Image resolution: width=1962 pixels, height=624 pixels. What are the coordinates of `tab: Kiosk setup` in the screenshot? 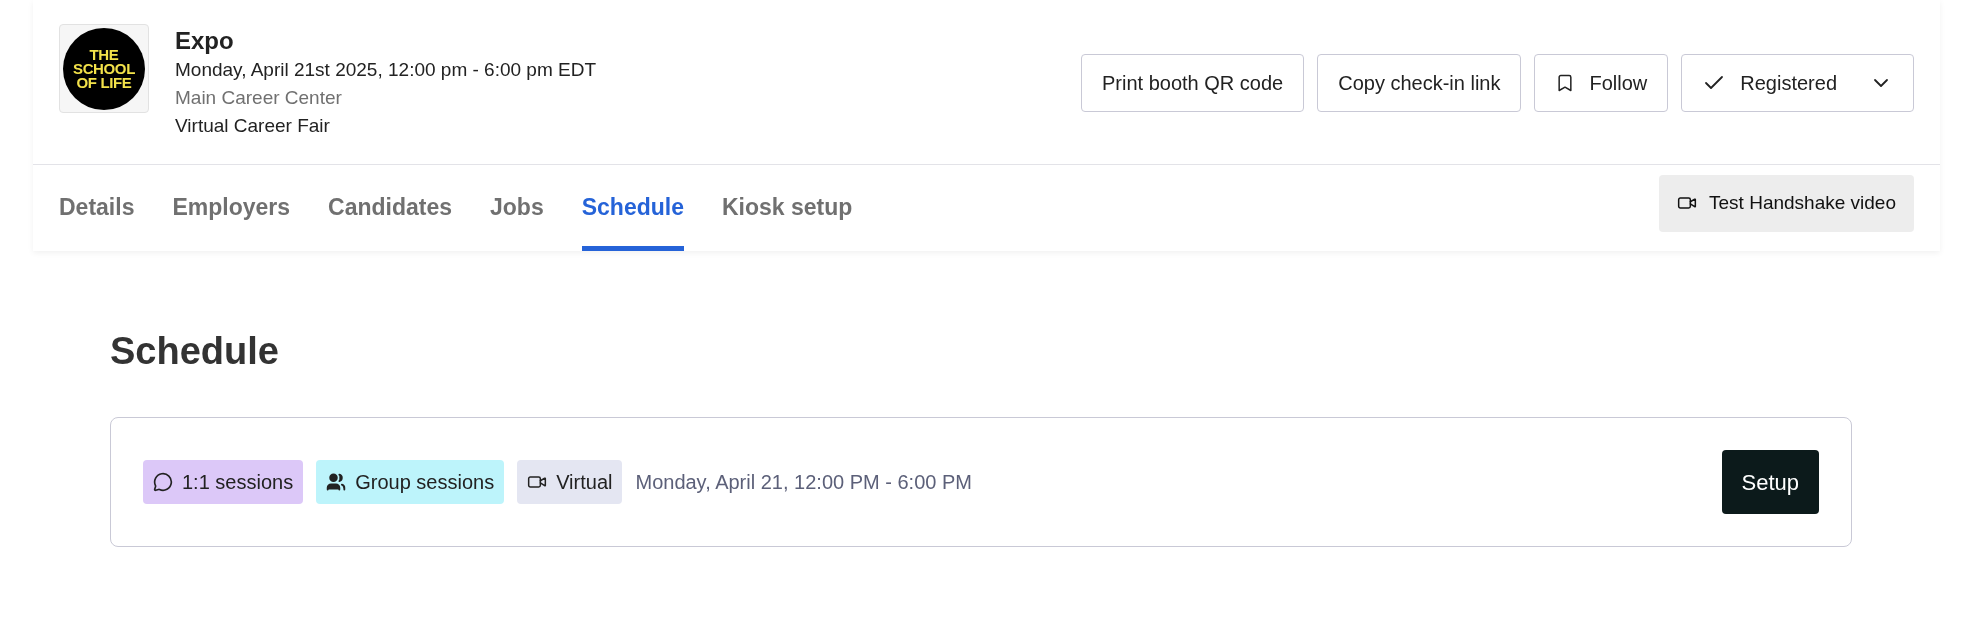 It's located at (787, 208).